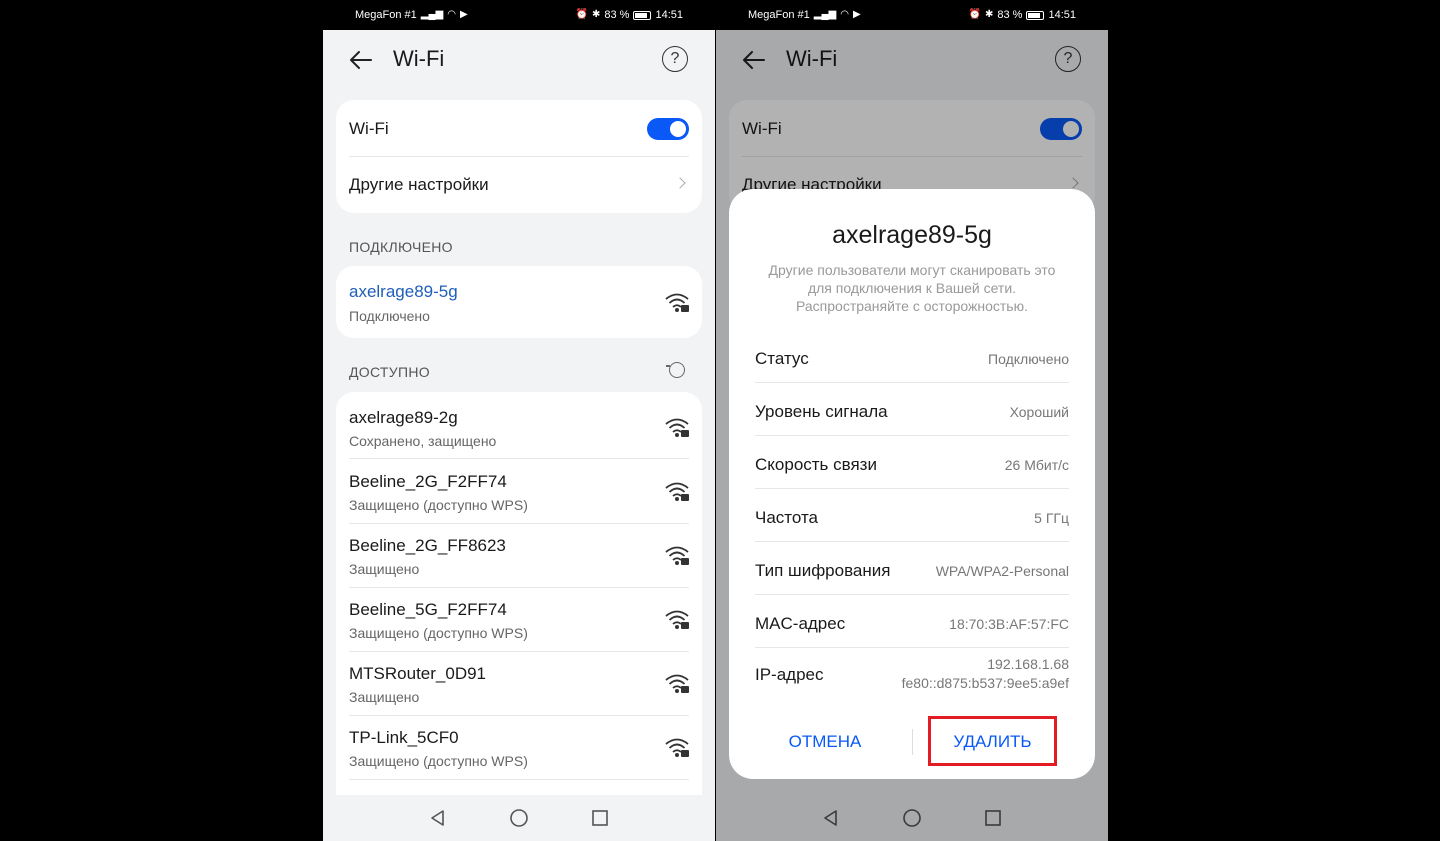 The image size is (1440, 841). Describe the element at coordinates (419, 58) in the screenshot. I see `page-title: Wi-Fi` at that location.